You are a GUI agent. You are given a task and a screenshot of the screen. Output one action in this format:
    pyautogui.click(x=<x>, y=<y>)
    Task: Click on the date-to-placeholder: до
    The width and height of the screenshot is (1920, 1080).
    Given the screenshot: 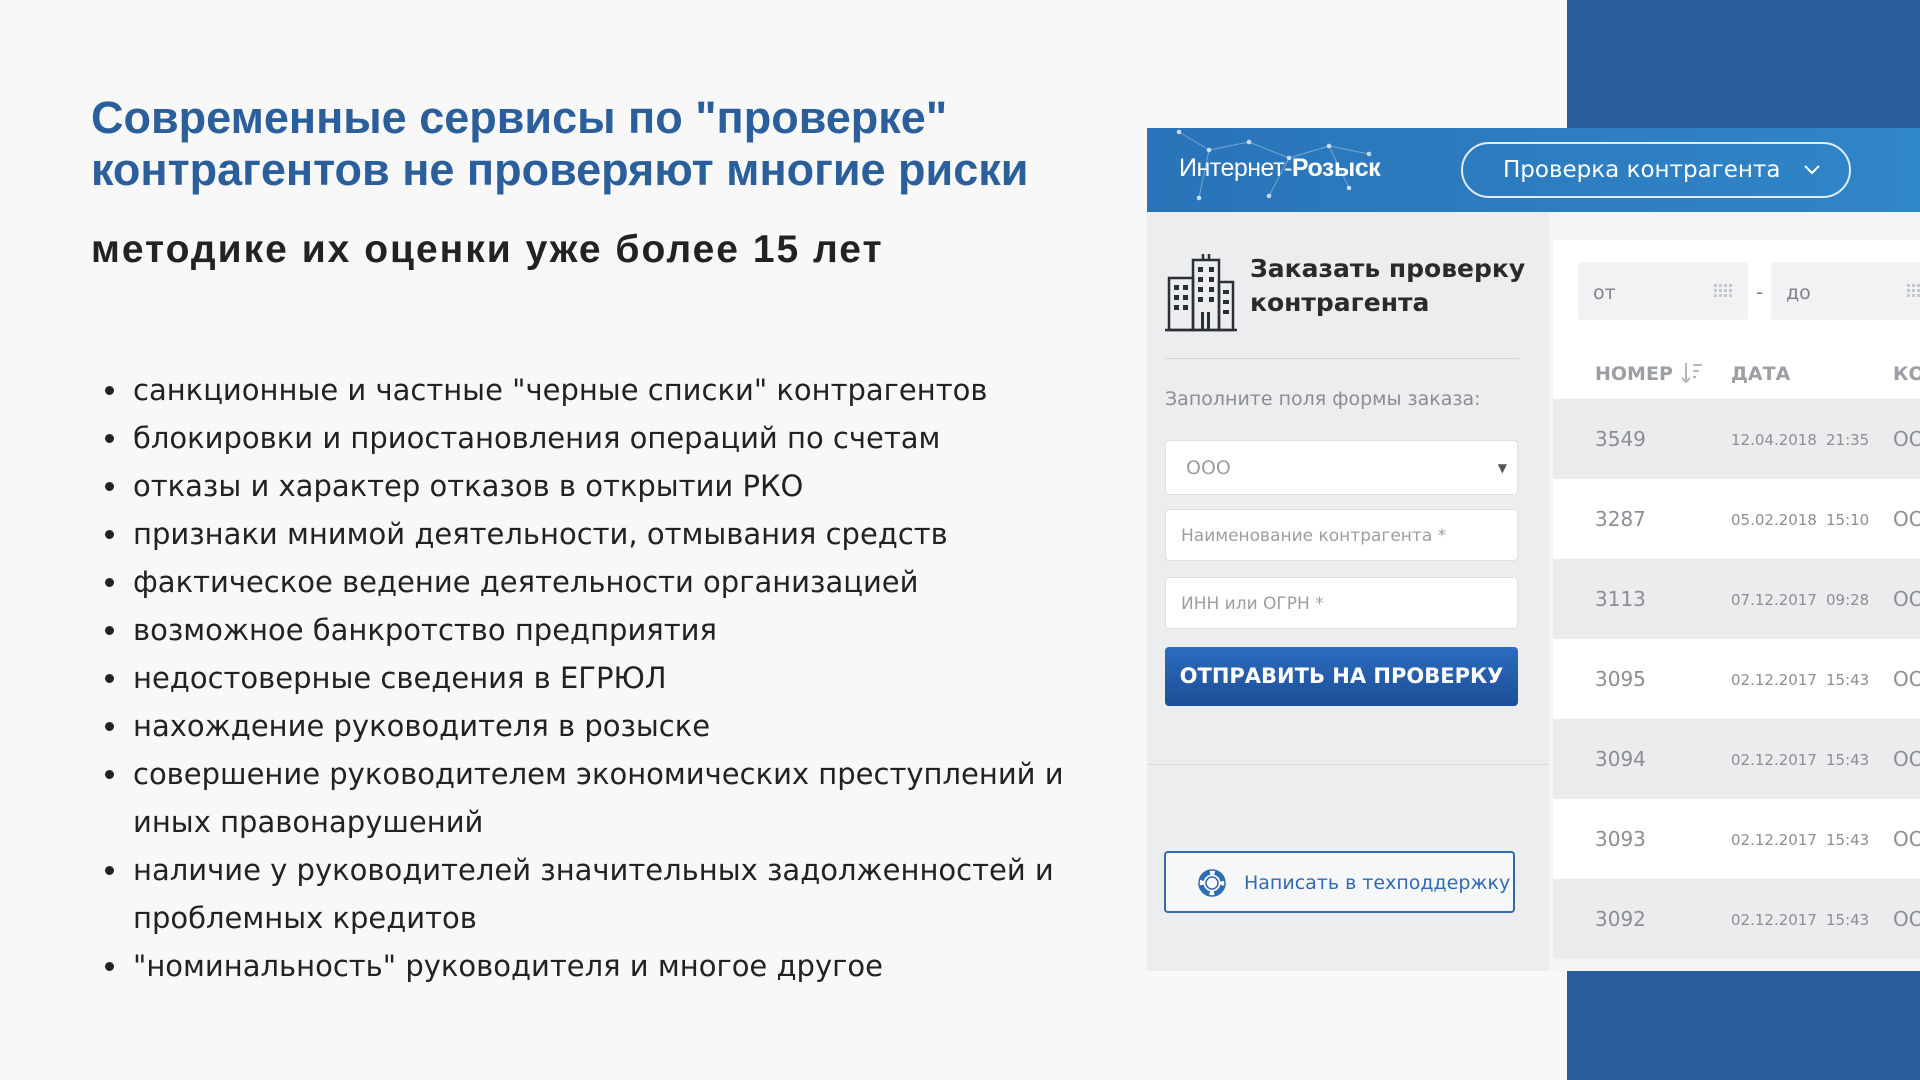 What is the action you would take?
    pyautogui.click(x=1798, y=293)
    